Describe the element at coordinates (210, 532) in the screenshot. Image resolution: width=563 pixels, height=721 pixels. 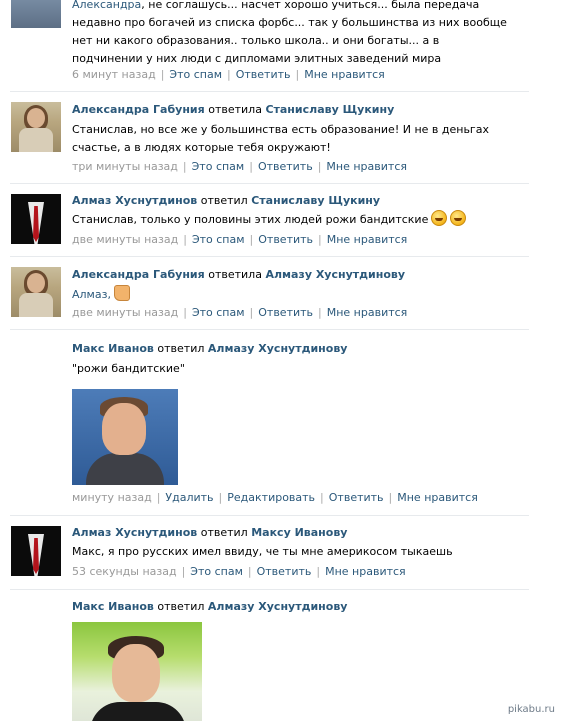
I see `comment-header: Алмаз Хуснутдинов ответил Максу Иванову` at that location.